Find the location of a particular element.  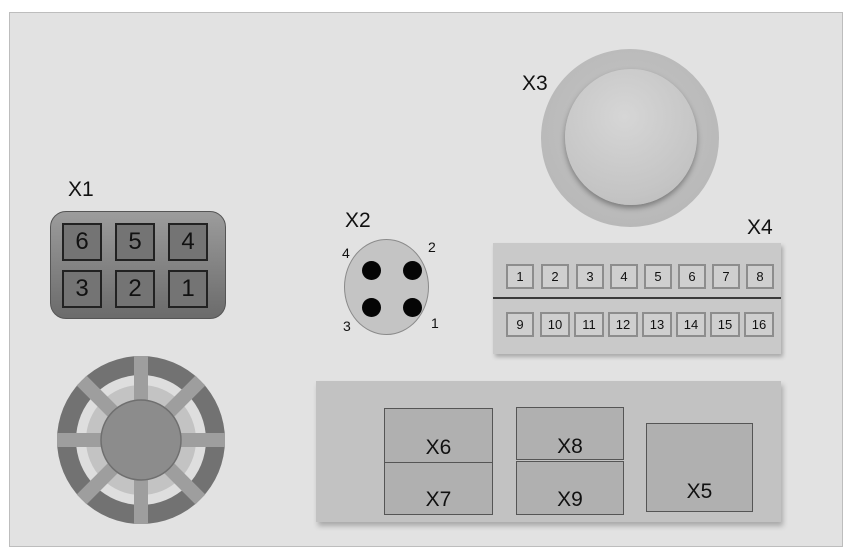

x5-connector: X5 is located at coordinates (699, 467).